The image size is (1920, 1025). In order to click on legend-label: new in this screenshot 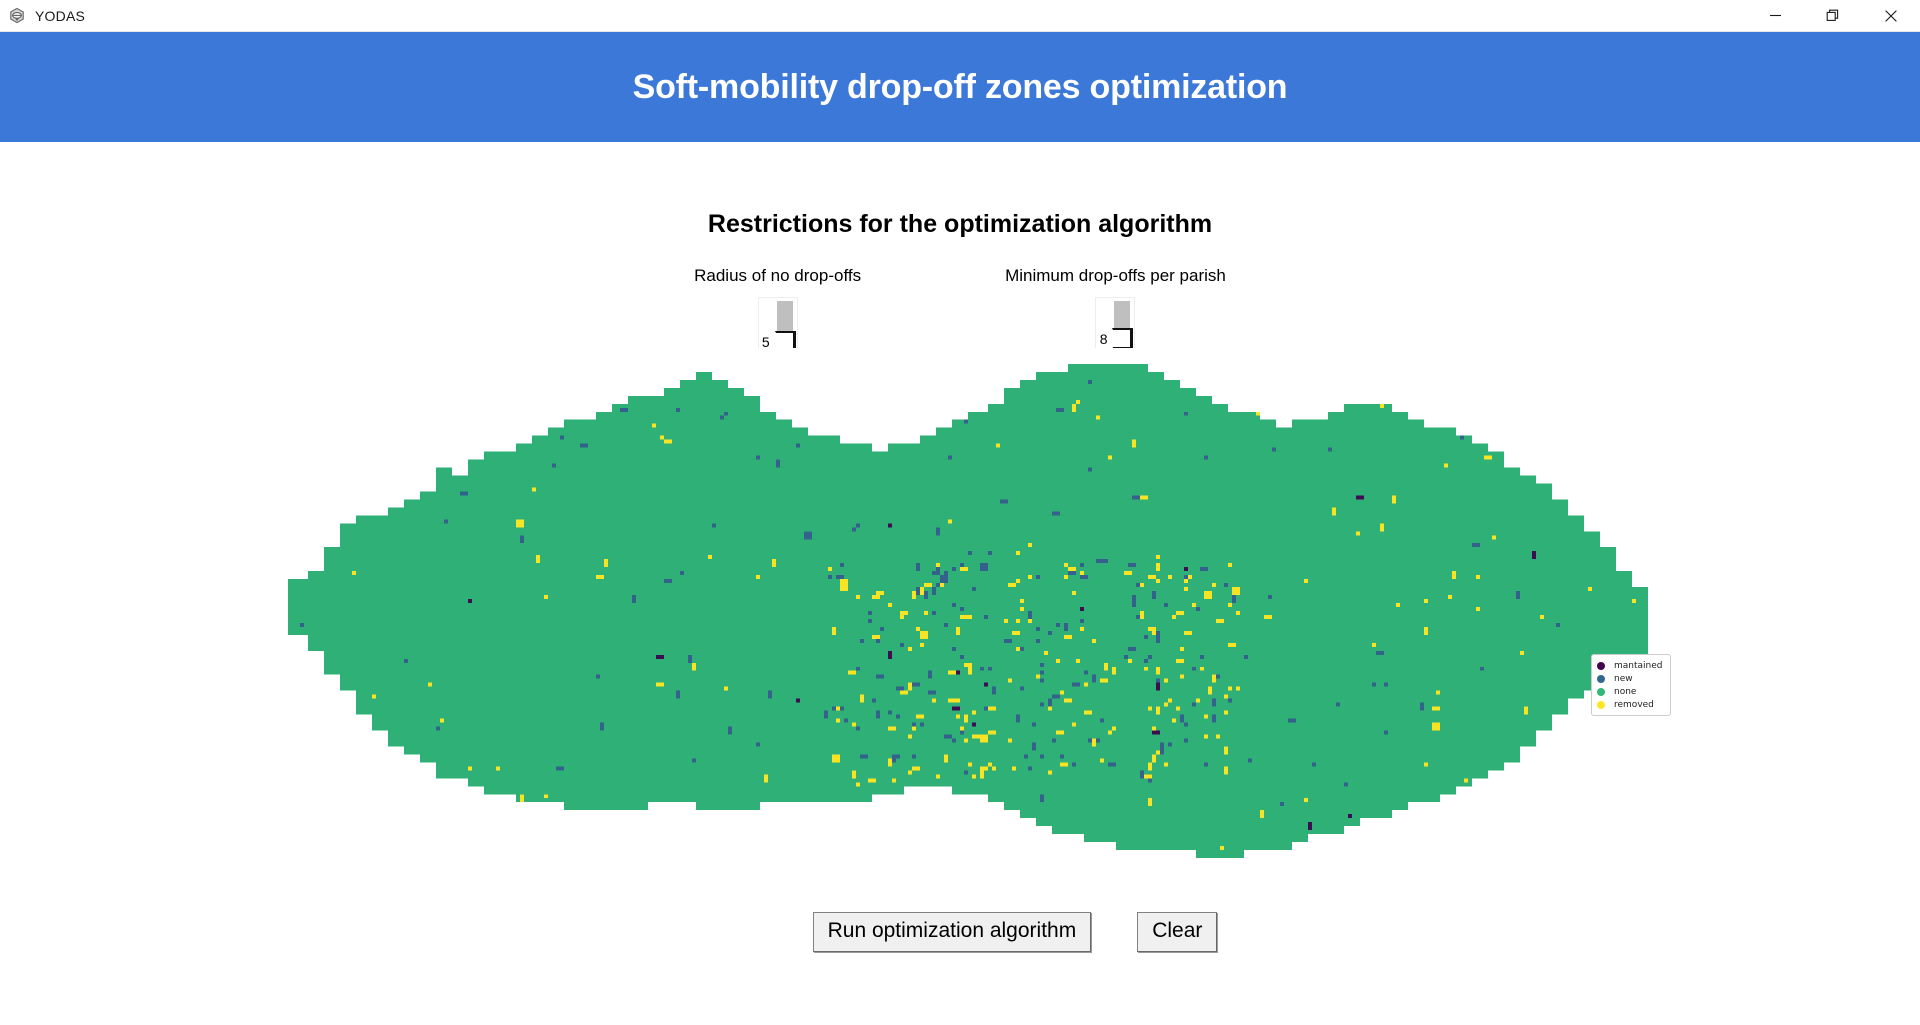, I will do `click(1623, 678)`.